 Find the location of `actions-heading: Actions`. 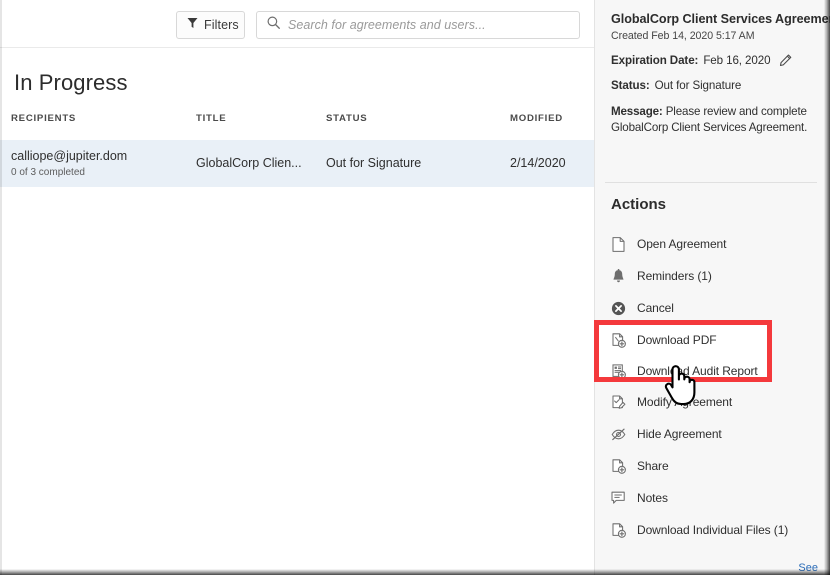

actions-heading: Actions is located at coordinates (639, 204).